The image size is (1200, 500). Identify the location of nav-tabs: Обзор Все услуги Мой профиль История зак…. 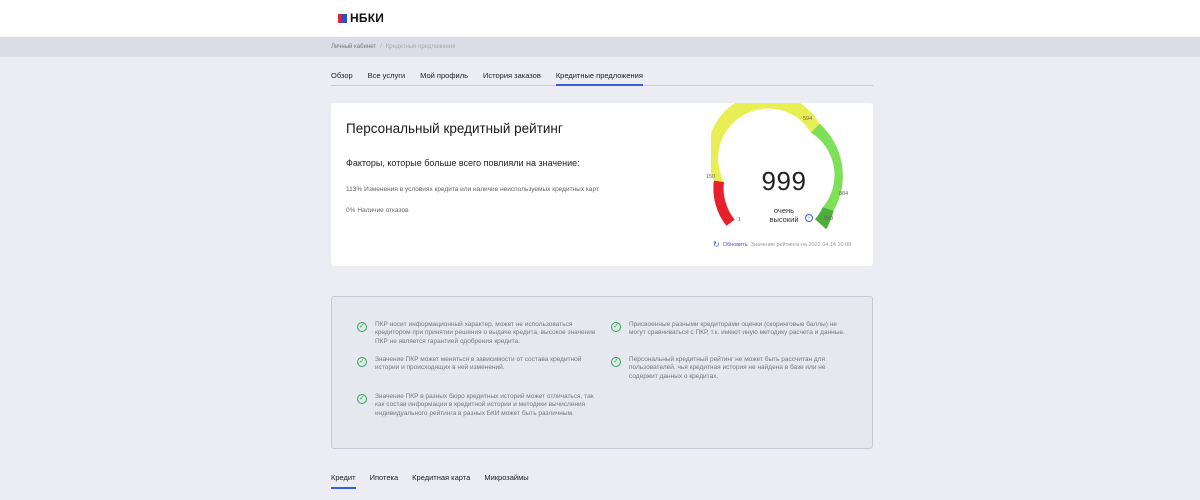
(602, 78).